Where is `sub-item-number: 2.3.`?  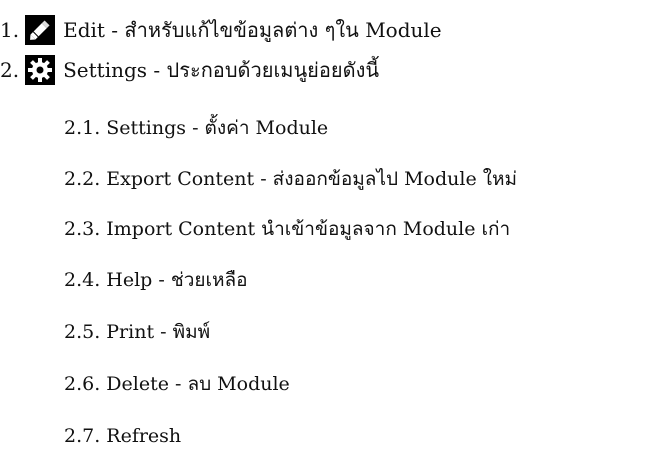 sub-item-number: 2.3. is located at coordinates (82, 229).